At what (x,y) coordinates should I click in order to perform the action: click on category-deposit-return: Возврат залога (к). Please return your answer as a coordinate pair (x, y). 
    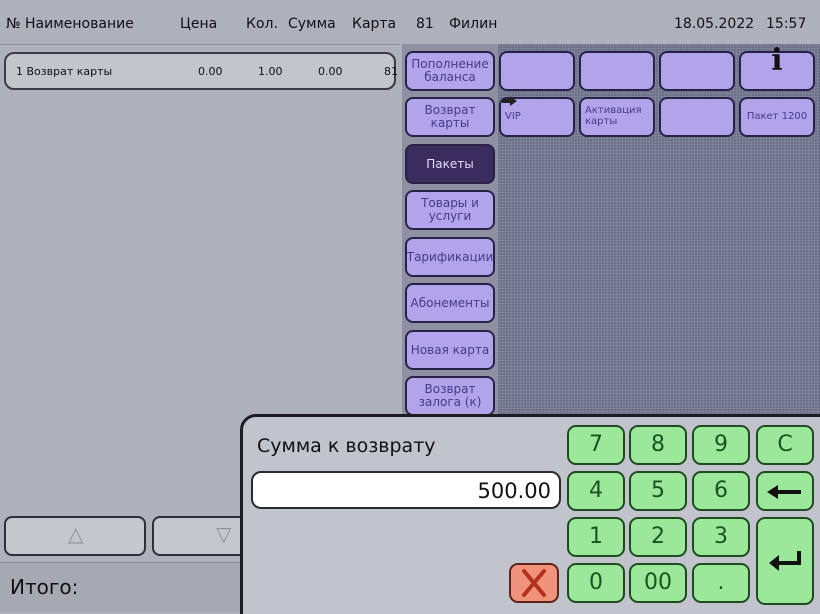
    Looking at the image, I should click on (450, 396).